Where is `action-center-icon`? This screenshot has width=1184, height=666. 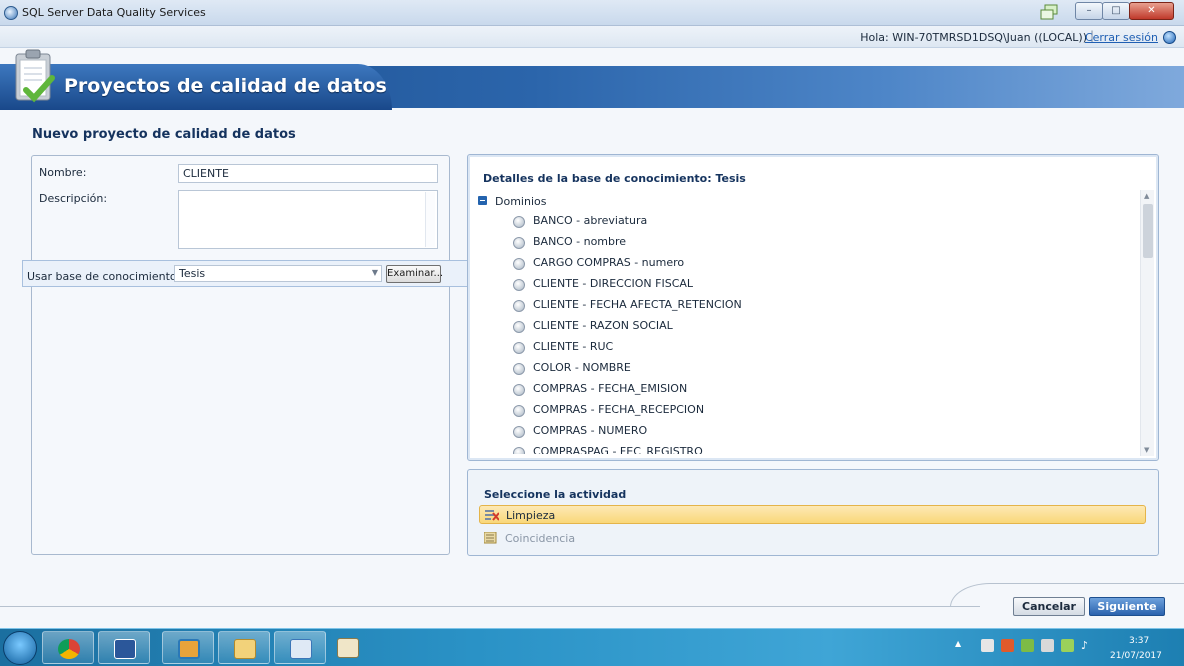 action-center-icon is located at coordinates (987, 645).